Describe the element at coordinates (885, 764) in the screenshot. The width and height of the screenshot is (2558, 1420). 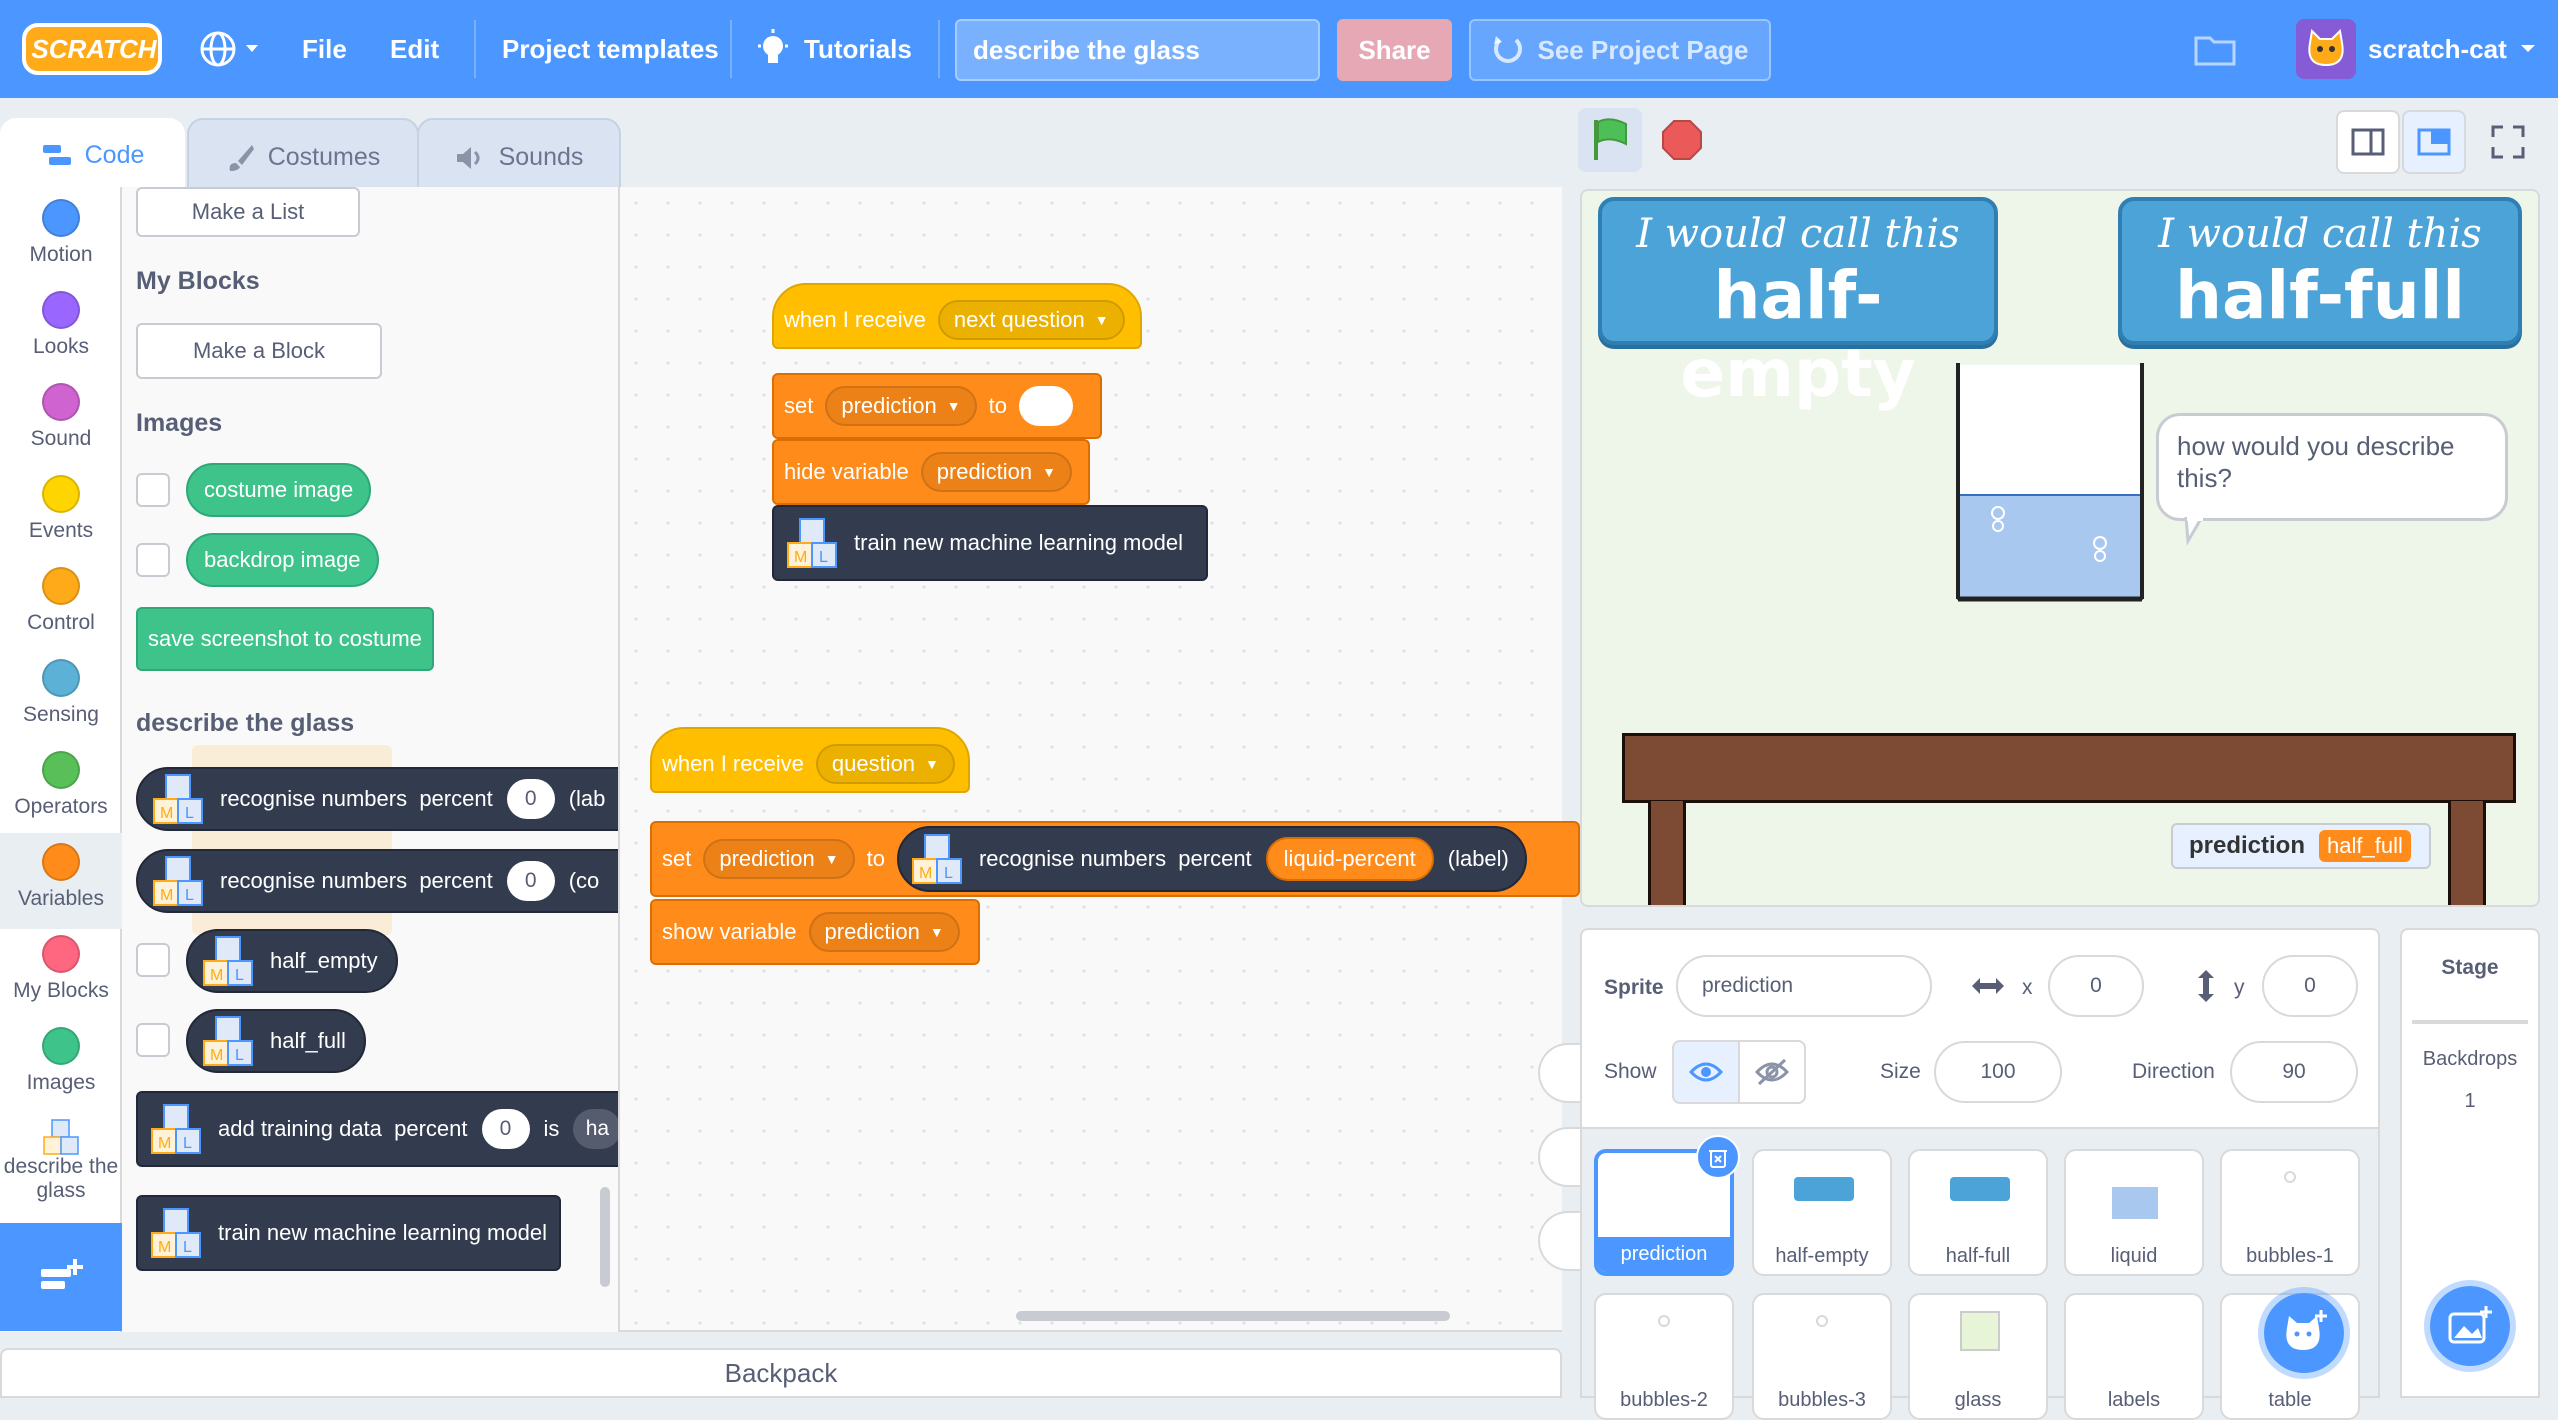
I see `message-dropdown: question ▼` at that location.